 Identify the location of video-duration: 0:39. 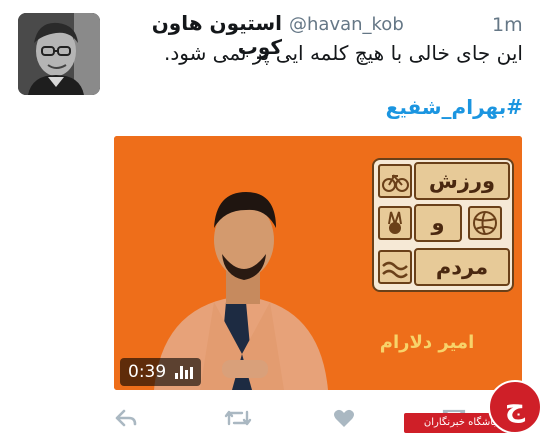
(147, 372).